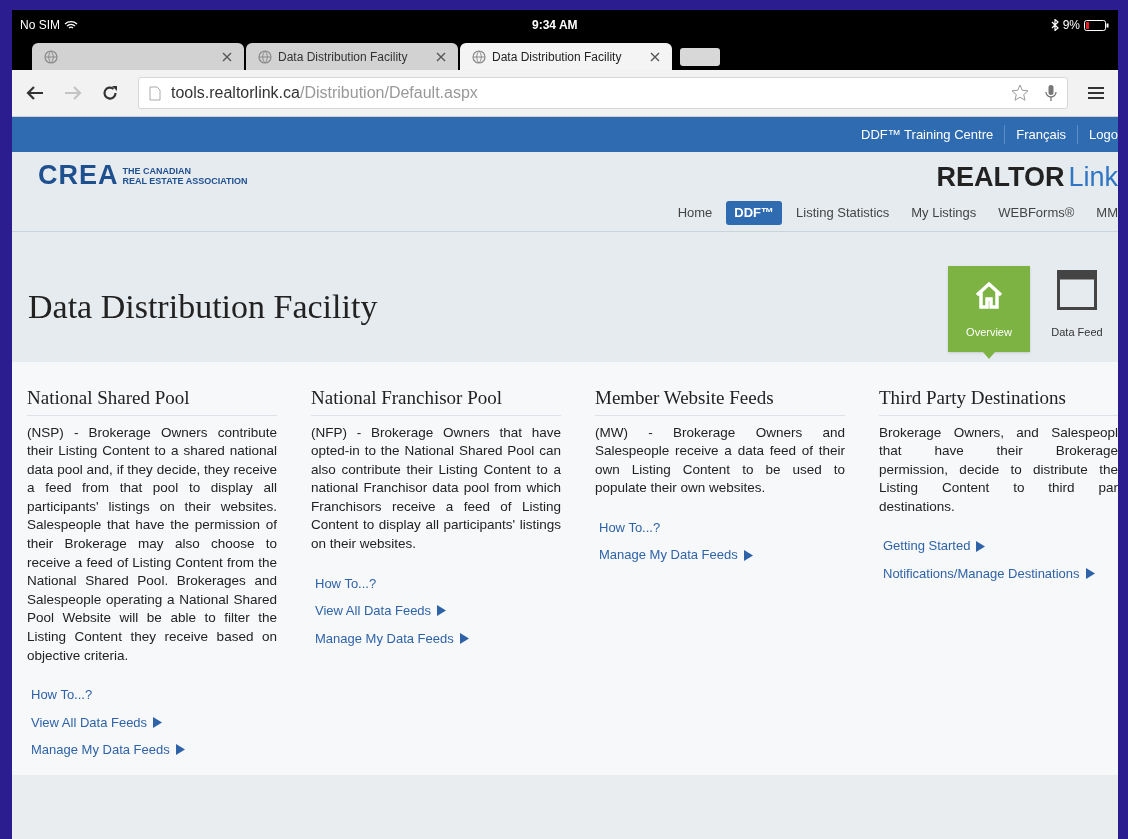 The height and width of the screenshot is (839, 1128). What do you see at coordinates (998, 469) in the screenshot?
I see `section-description: Brokerage Owners, and Salespeopl that have their Brokerage permission, decide to distribute the Listing Content to third par destinations.` at bounding box center [998, 469].